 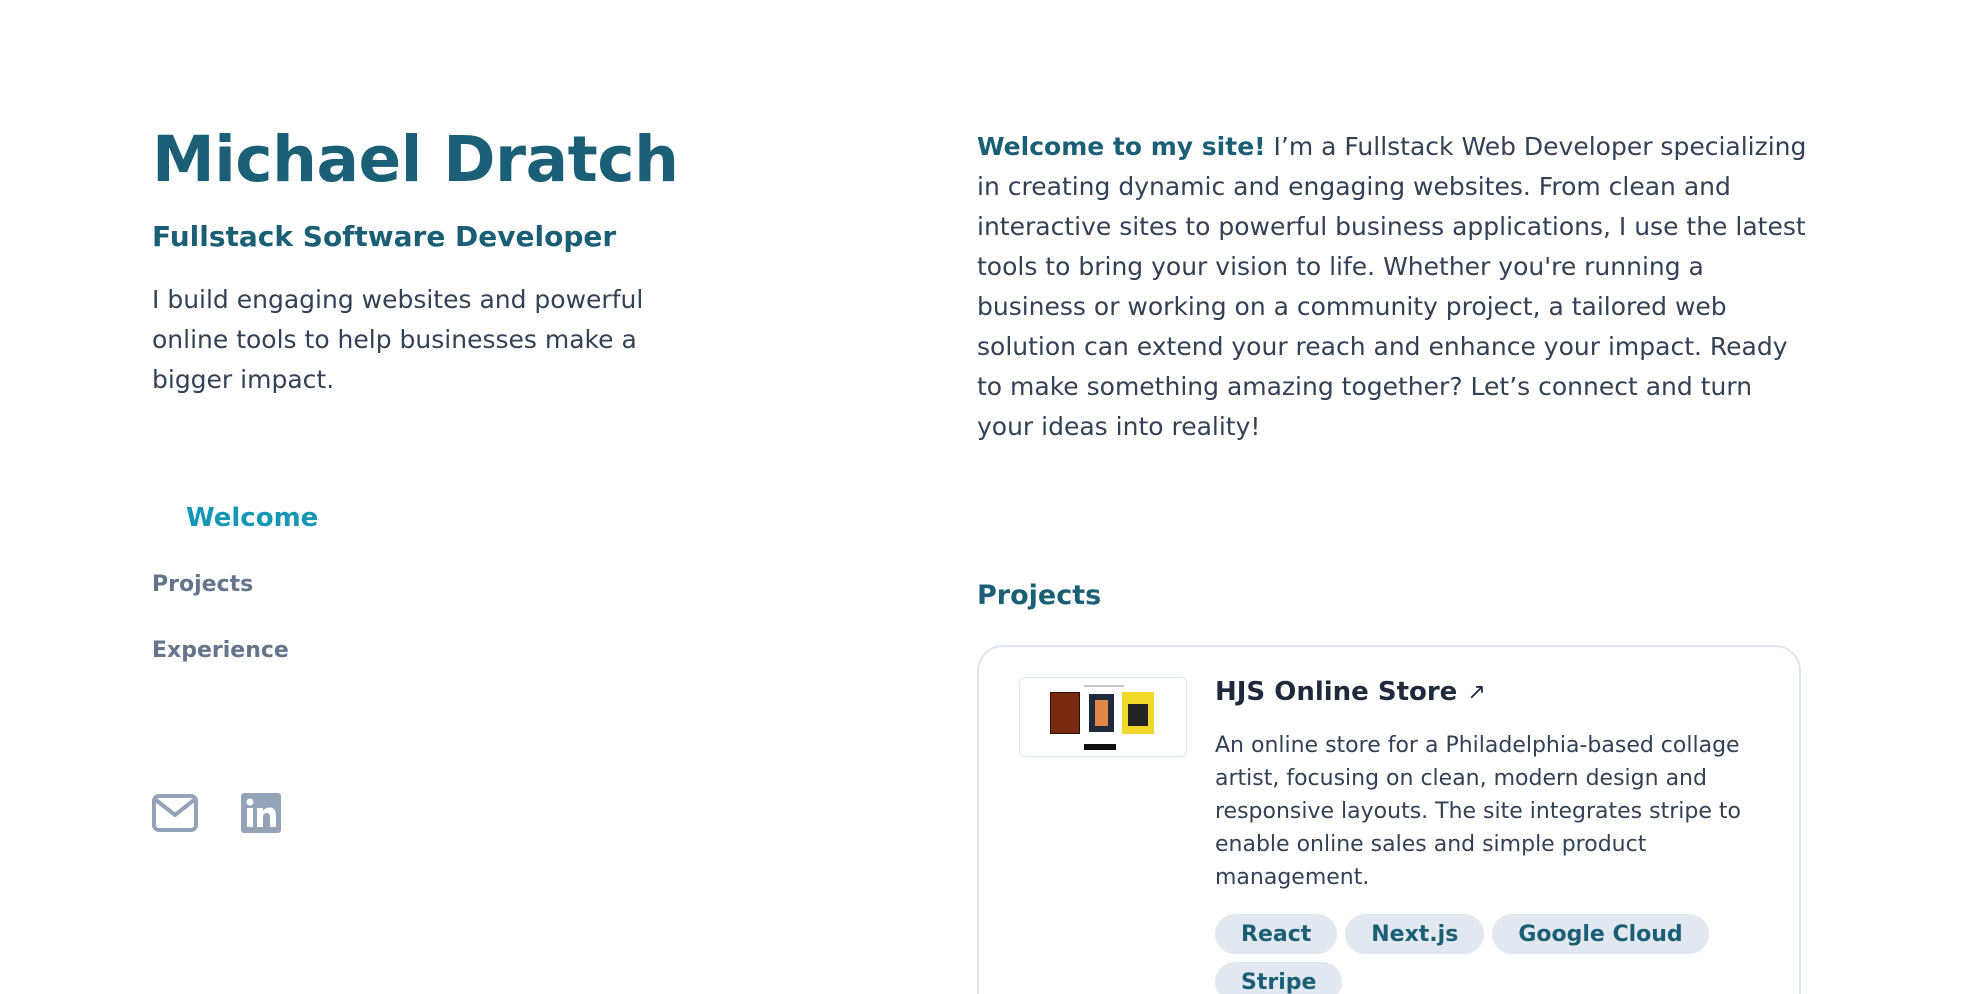 I want to click on tech-tag: React, so click(x=1276, y=934).